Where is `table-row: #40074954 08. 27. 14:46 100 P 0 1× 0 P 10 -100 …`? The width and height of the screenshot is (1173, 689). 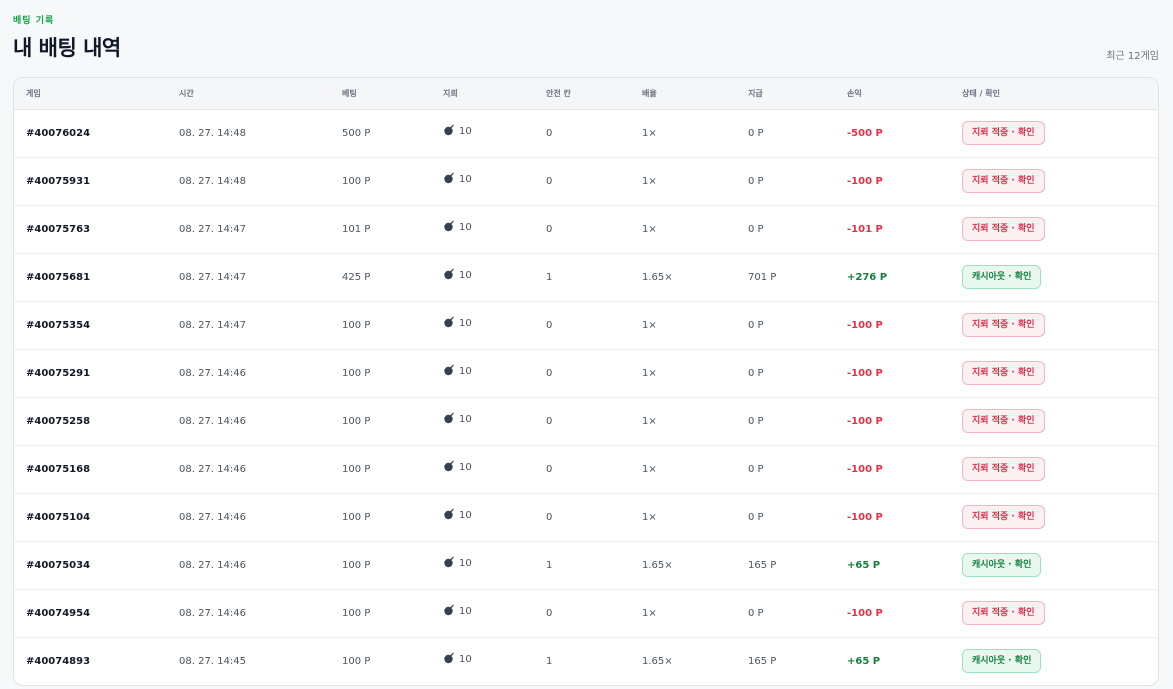 table-row: #40074954 08. 27. 14:46 100 P 0 1× 0 P 10 -100 … is located at coordinates (586, 614).